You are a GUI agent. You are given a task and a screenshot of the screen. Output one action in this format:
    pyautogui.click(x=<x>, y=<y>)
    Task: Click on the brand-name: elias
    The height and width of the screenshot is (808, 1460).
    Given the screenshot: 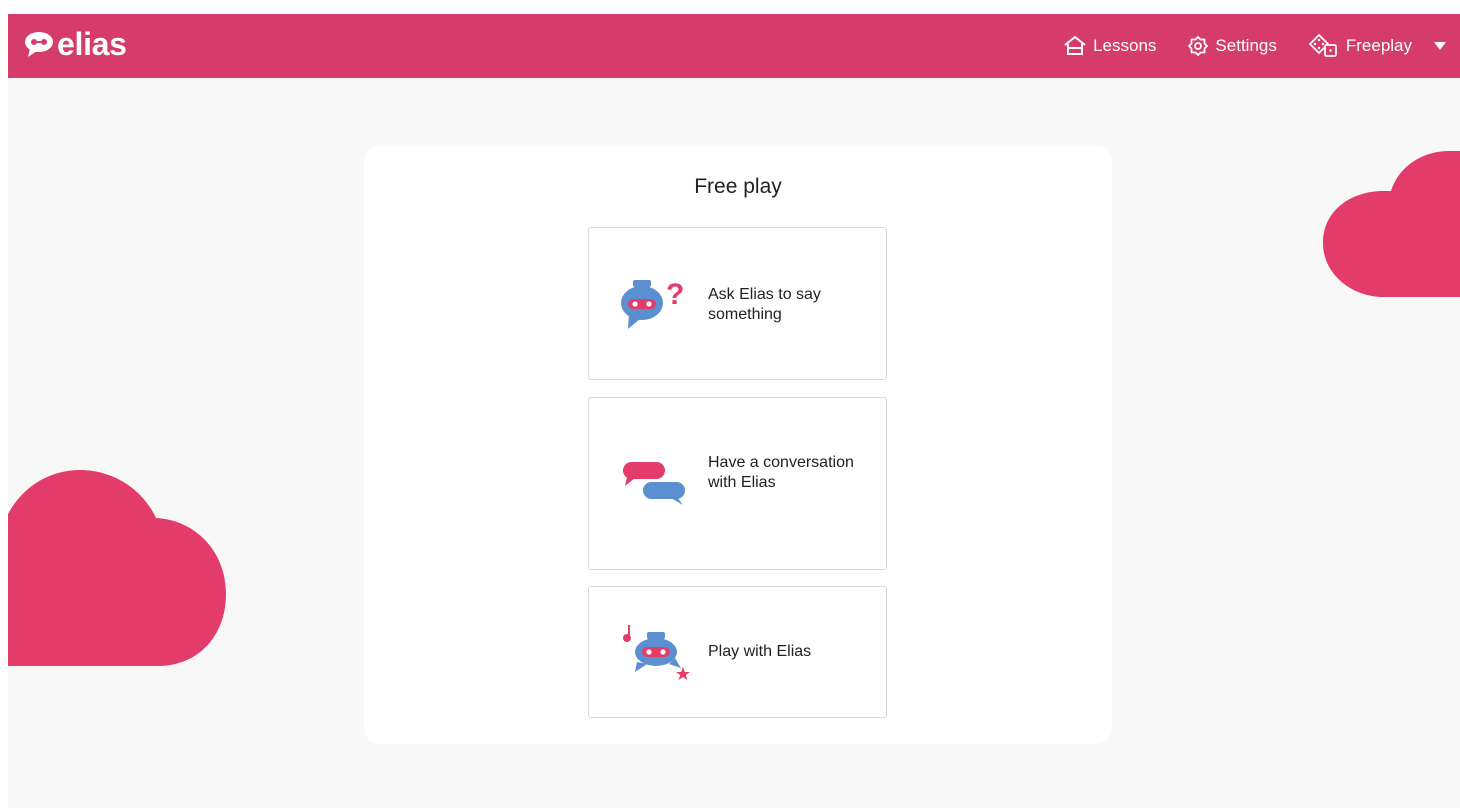 What is the action you would take?
    pyautogui.click(x=92, y=44)
    